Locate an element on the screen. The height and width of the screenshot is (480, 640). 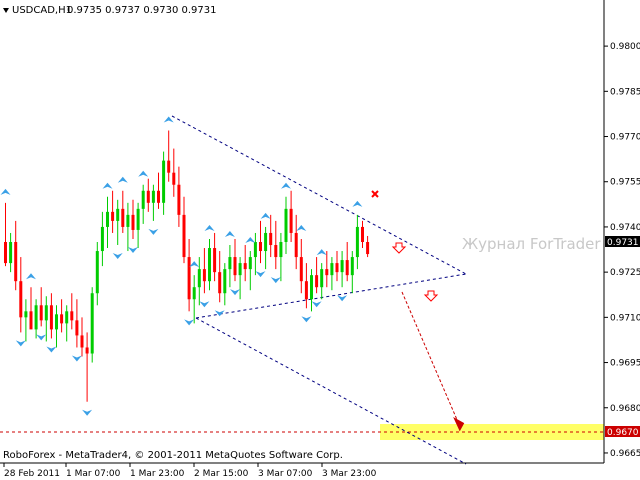
price-axis-label: 0.9800 is located at coordinates (625, 47).